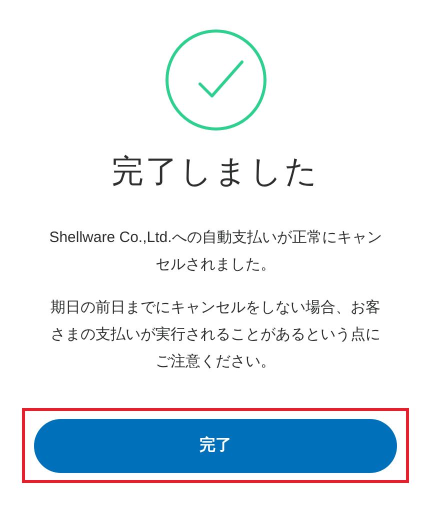 The height and width of the screenshot is (523, 431). Describe the element at coordinates (216, 335) in the screenshot. I see `message-text: 期日の前日までにキャンセルをしない場合、お客さまの支払いが実行されることがあるという点にご注意ください。` at that location.